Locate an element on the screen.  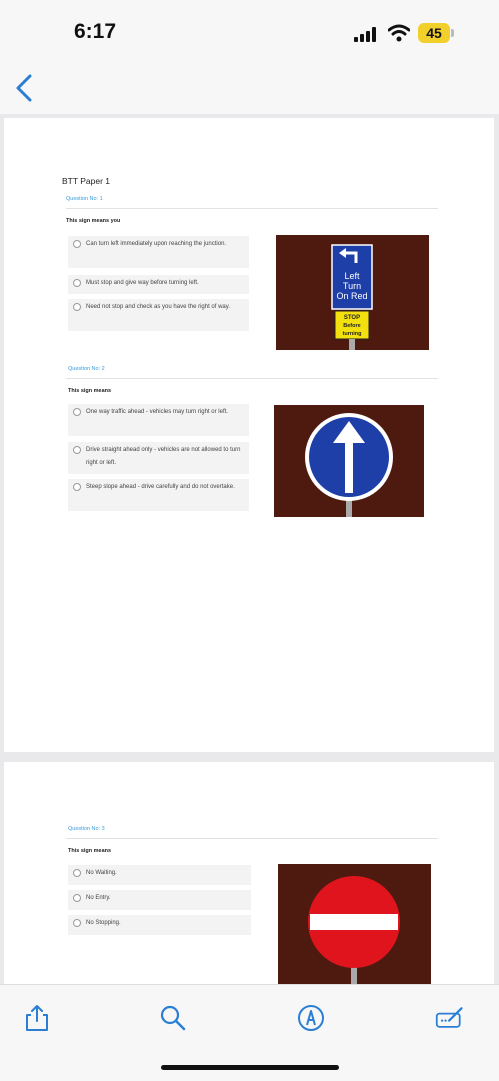
answer-option: No Stopping. is located at coordinates (159, 925).